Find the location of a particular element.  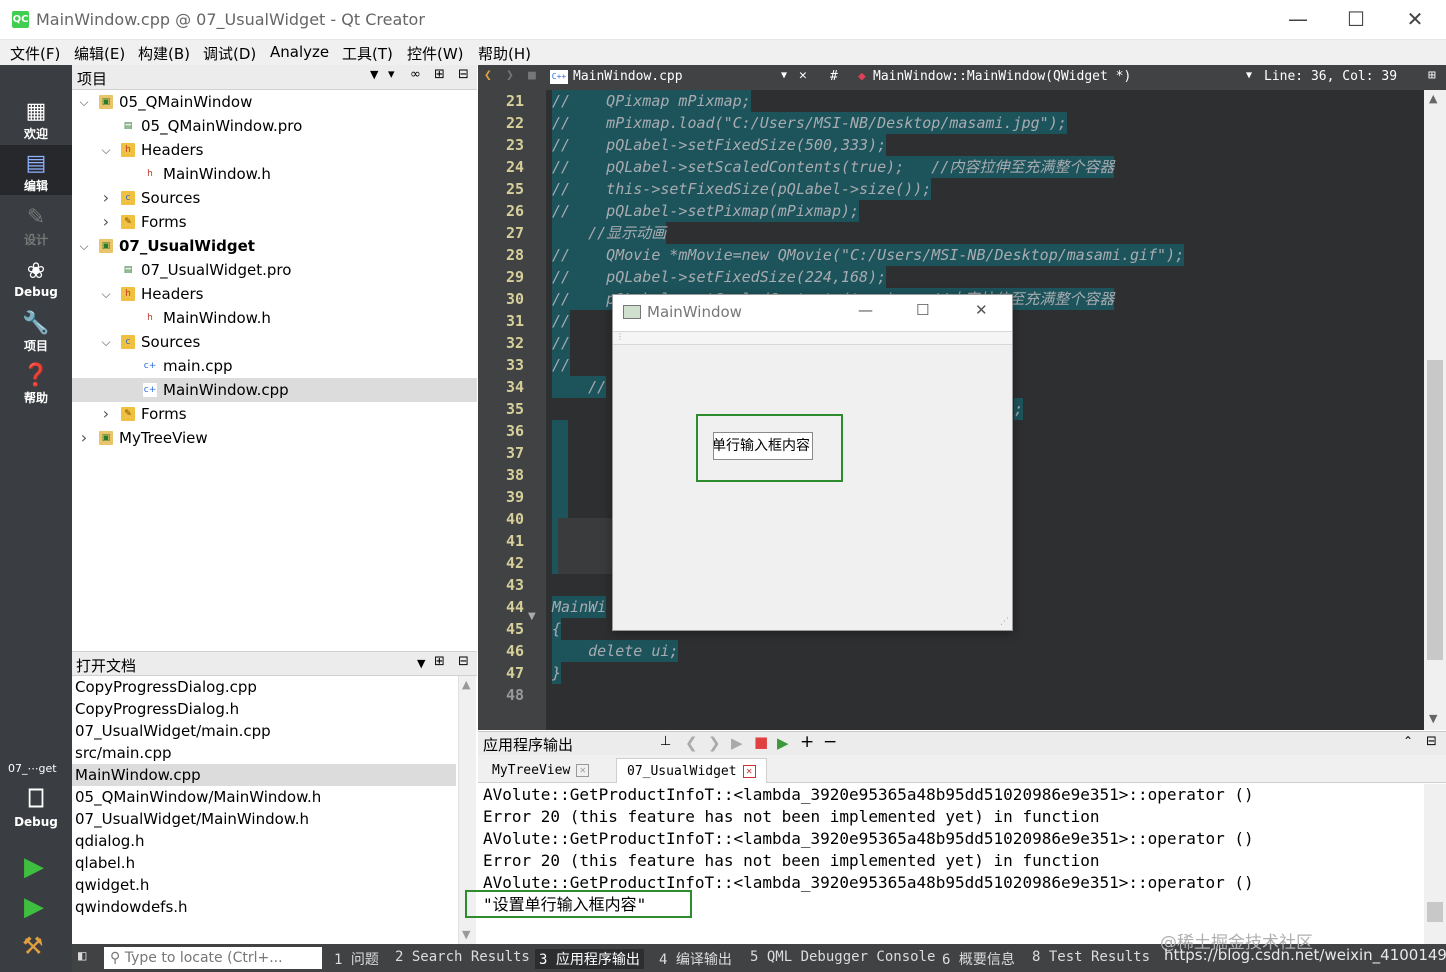

menu-tools: 工具(T) is located at coordinates (367, 53).